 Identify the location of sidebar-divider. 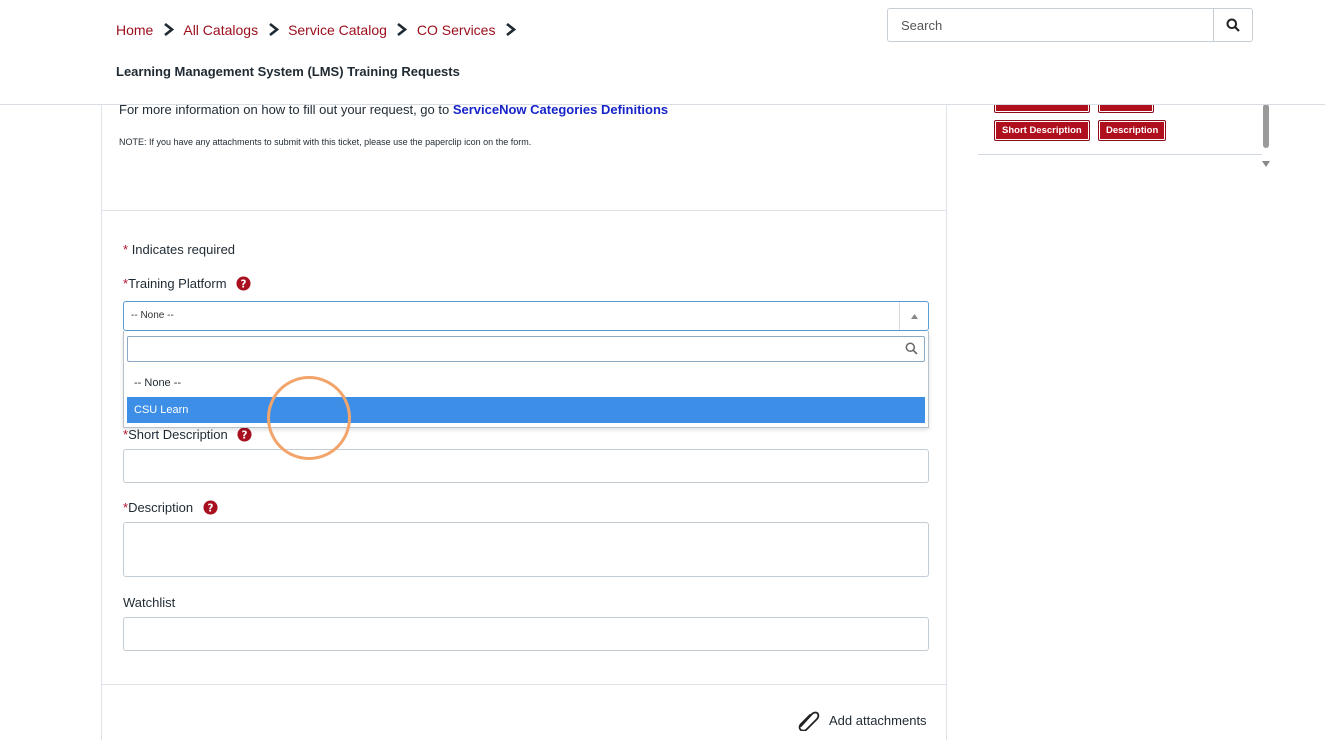
(1120, 154).